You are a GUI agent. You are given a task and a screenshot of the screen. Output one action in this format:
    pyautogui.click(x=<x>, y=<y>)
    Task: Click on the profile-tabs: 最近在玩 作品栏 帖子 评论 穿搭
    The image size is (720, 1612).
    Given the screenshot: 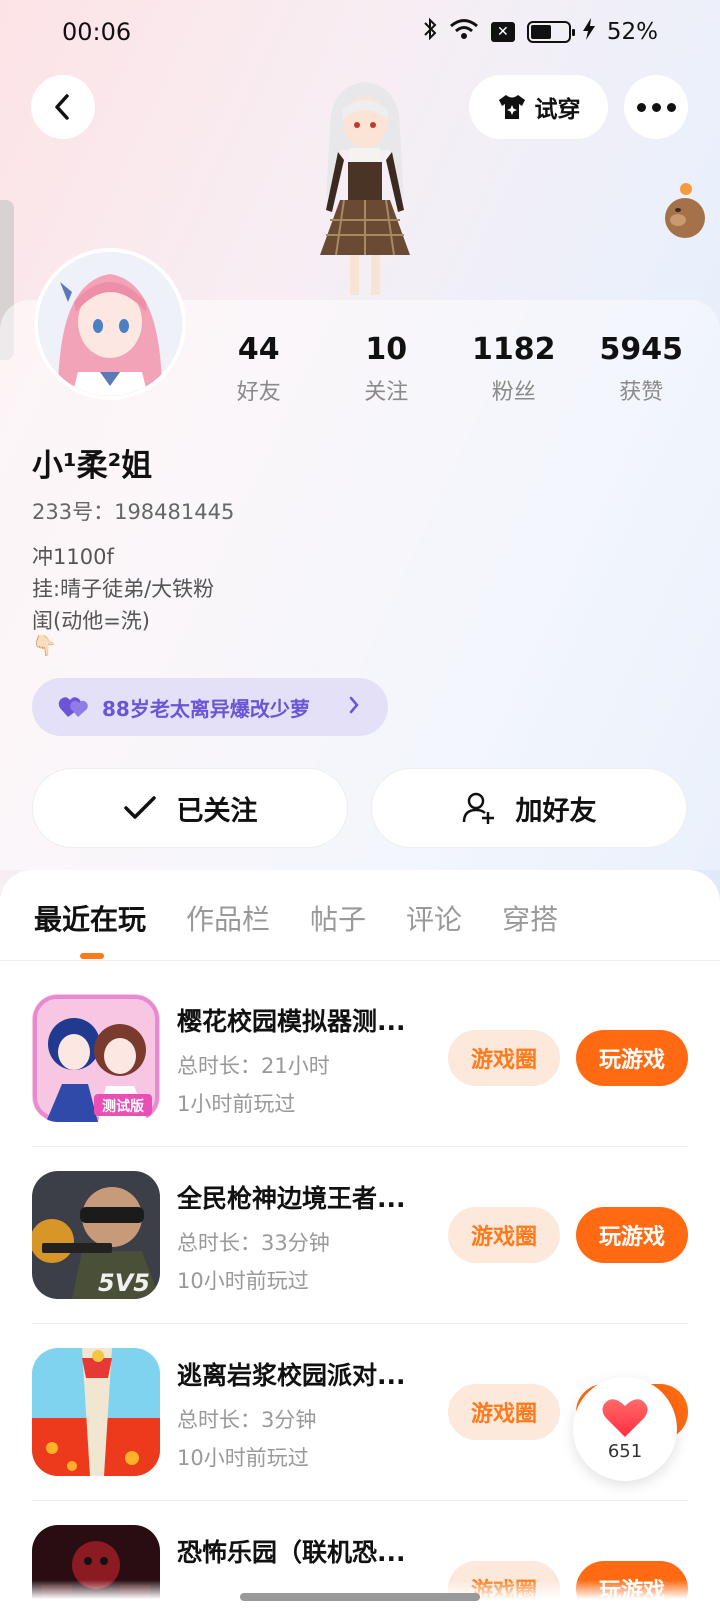 What is the action you would take?
    pyautogui.click(x=296, y=918)
    